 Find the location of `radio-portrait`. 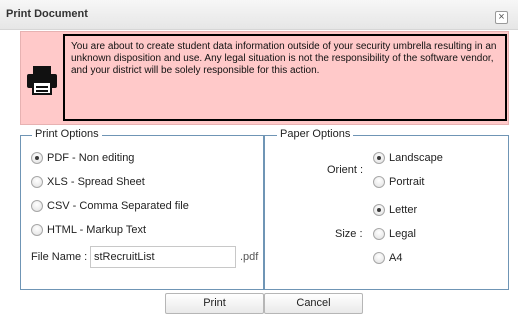

radio-portrait is located at coordinates (379, 182).